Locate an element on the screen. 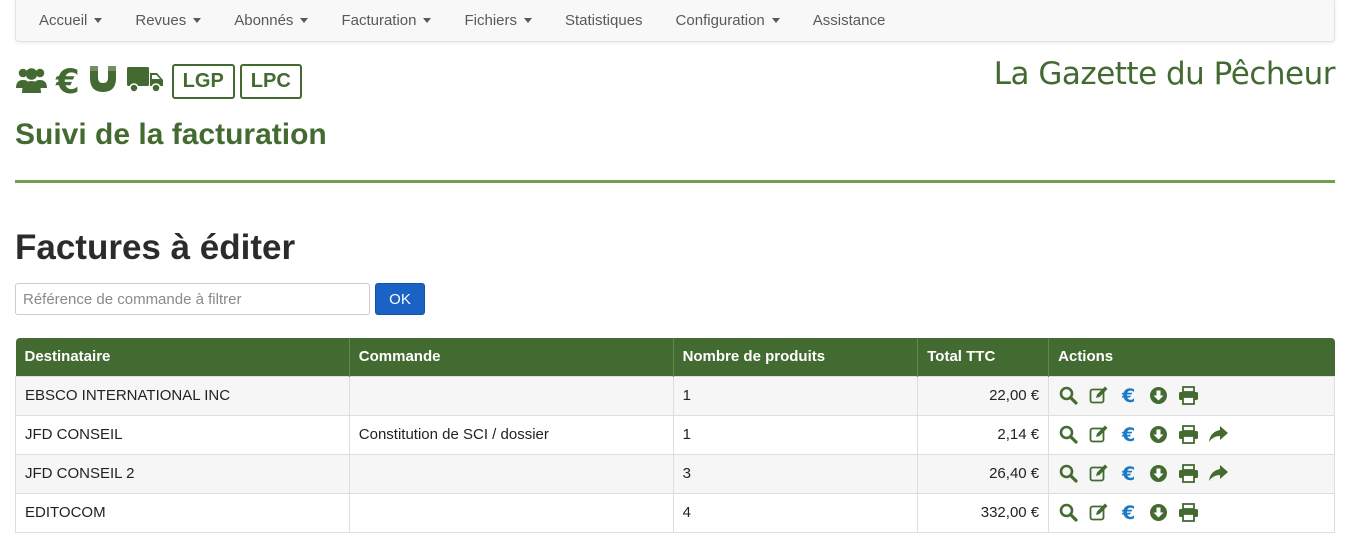  nav-item-label: Revues is located at coordinates (161, 20).